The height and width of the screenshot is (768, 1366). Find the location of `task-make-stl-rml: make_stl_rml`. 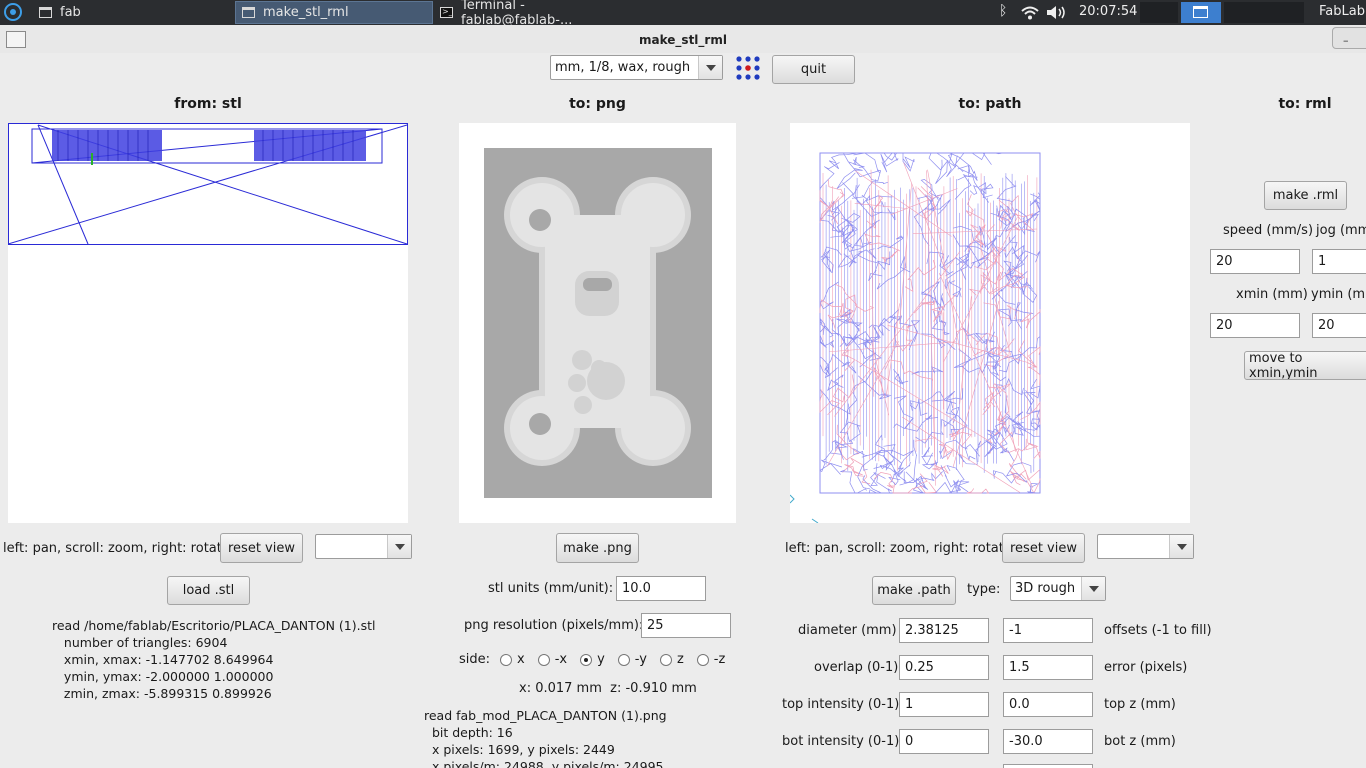

task-make-stl-rml: make_stl_rml is located at coordinates (334, 12).